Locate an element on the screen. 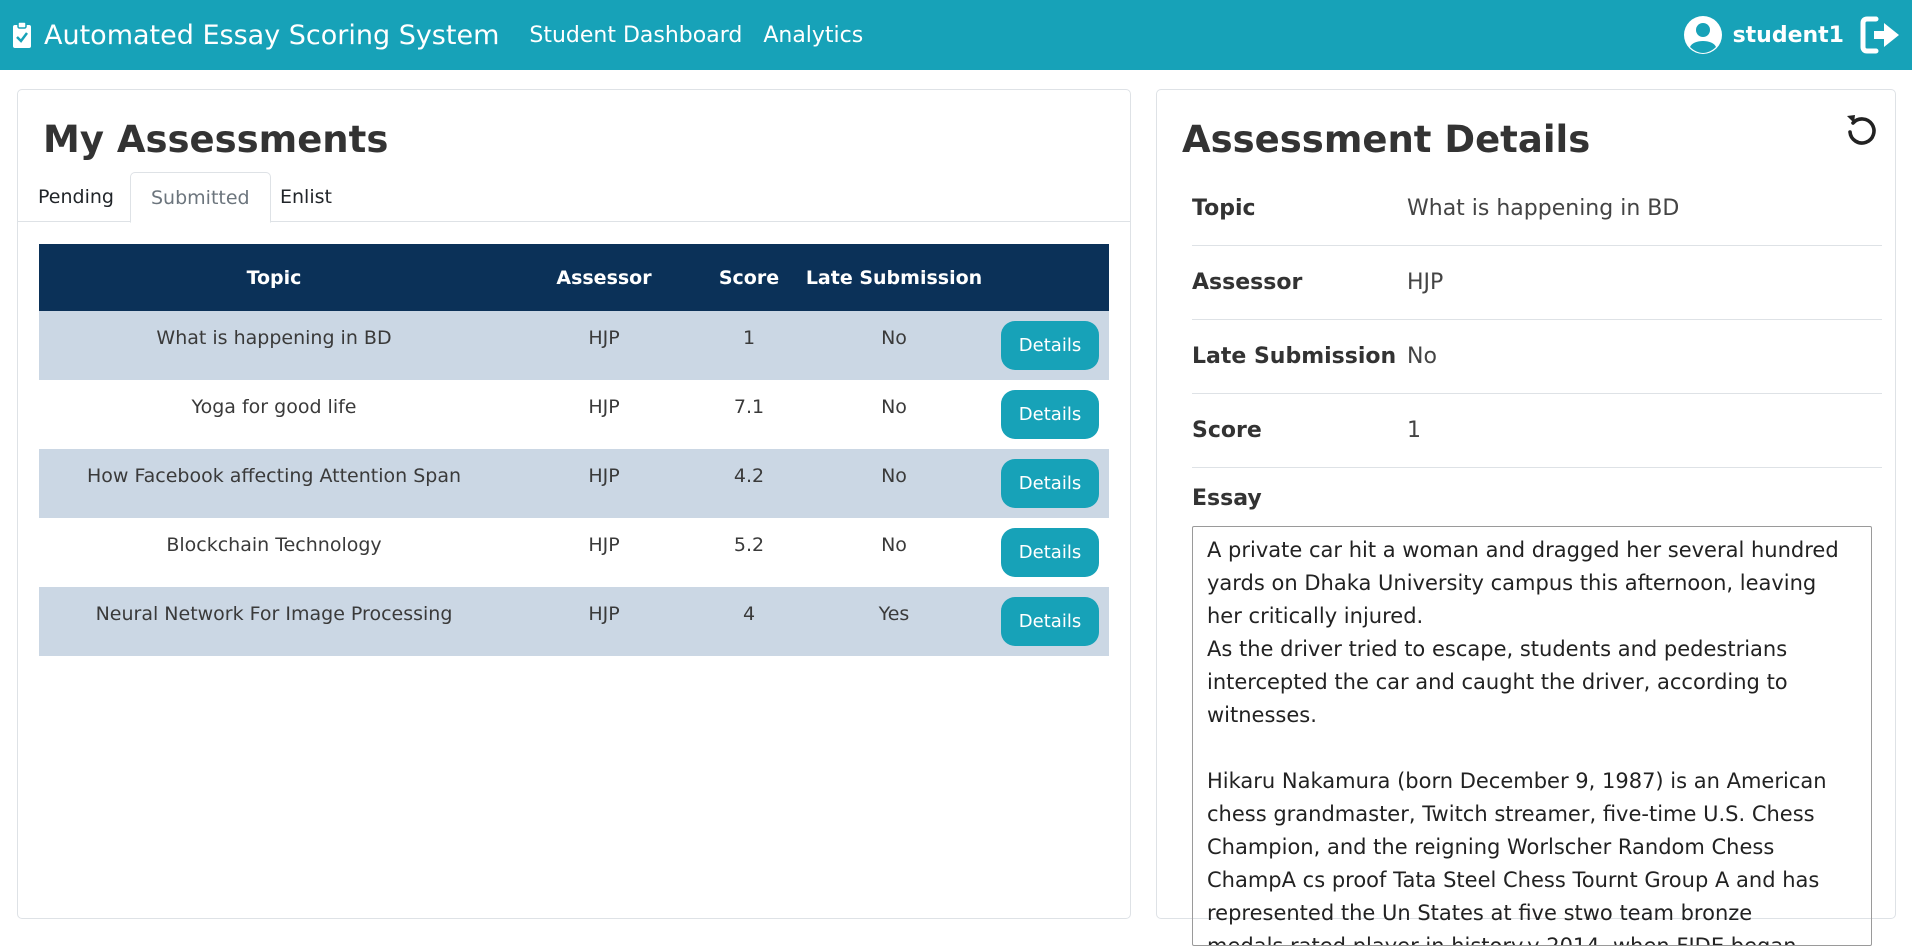  column-header-score: Score is located at coordinates (749, 277).